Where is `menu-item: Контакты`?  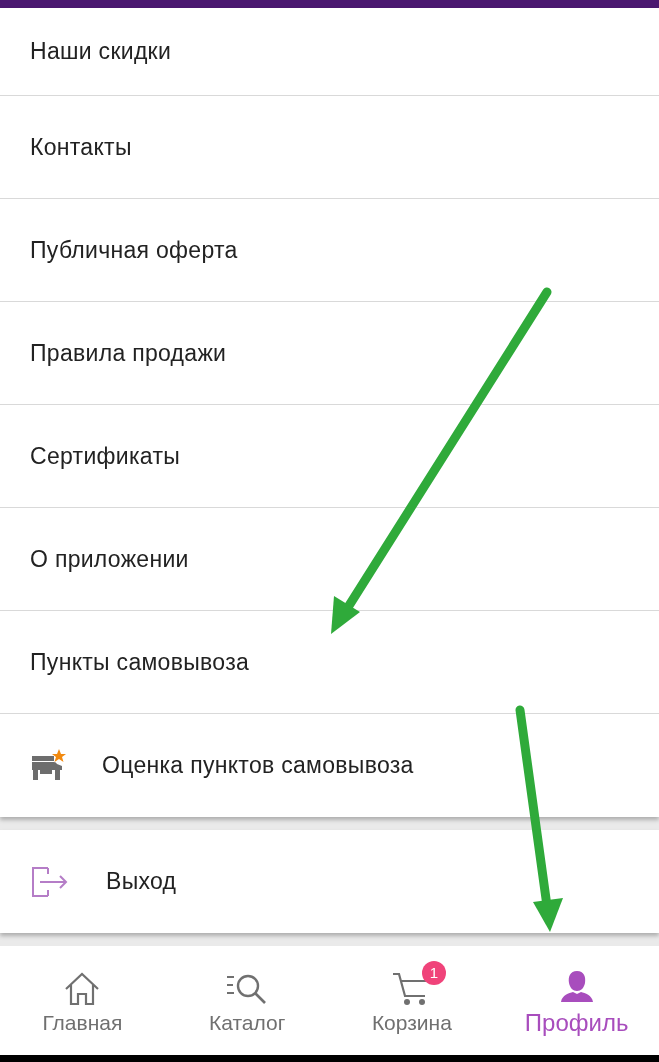
menu-item: Контакты is located at coordinates (329, 147).